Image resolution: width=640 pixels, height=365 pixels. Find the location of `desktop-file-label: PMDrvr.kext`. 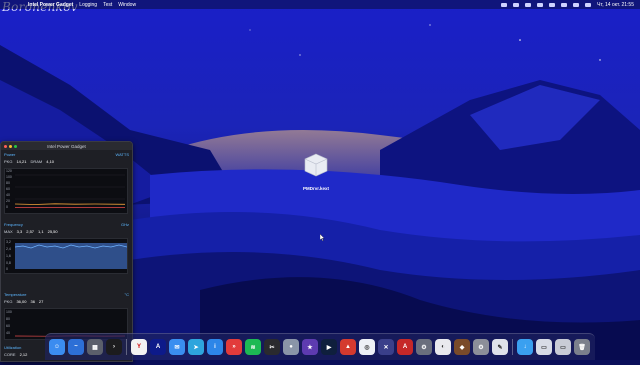

desktop-file-label: PMDrvr.kext is located at coordinates (316, 188).